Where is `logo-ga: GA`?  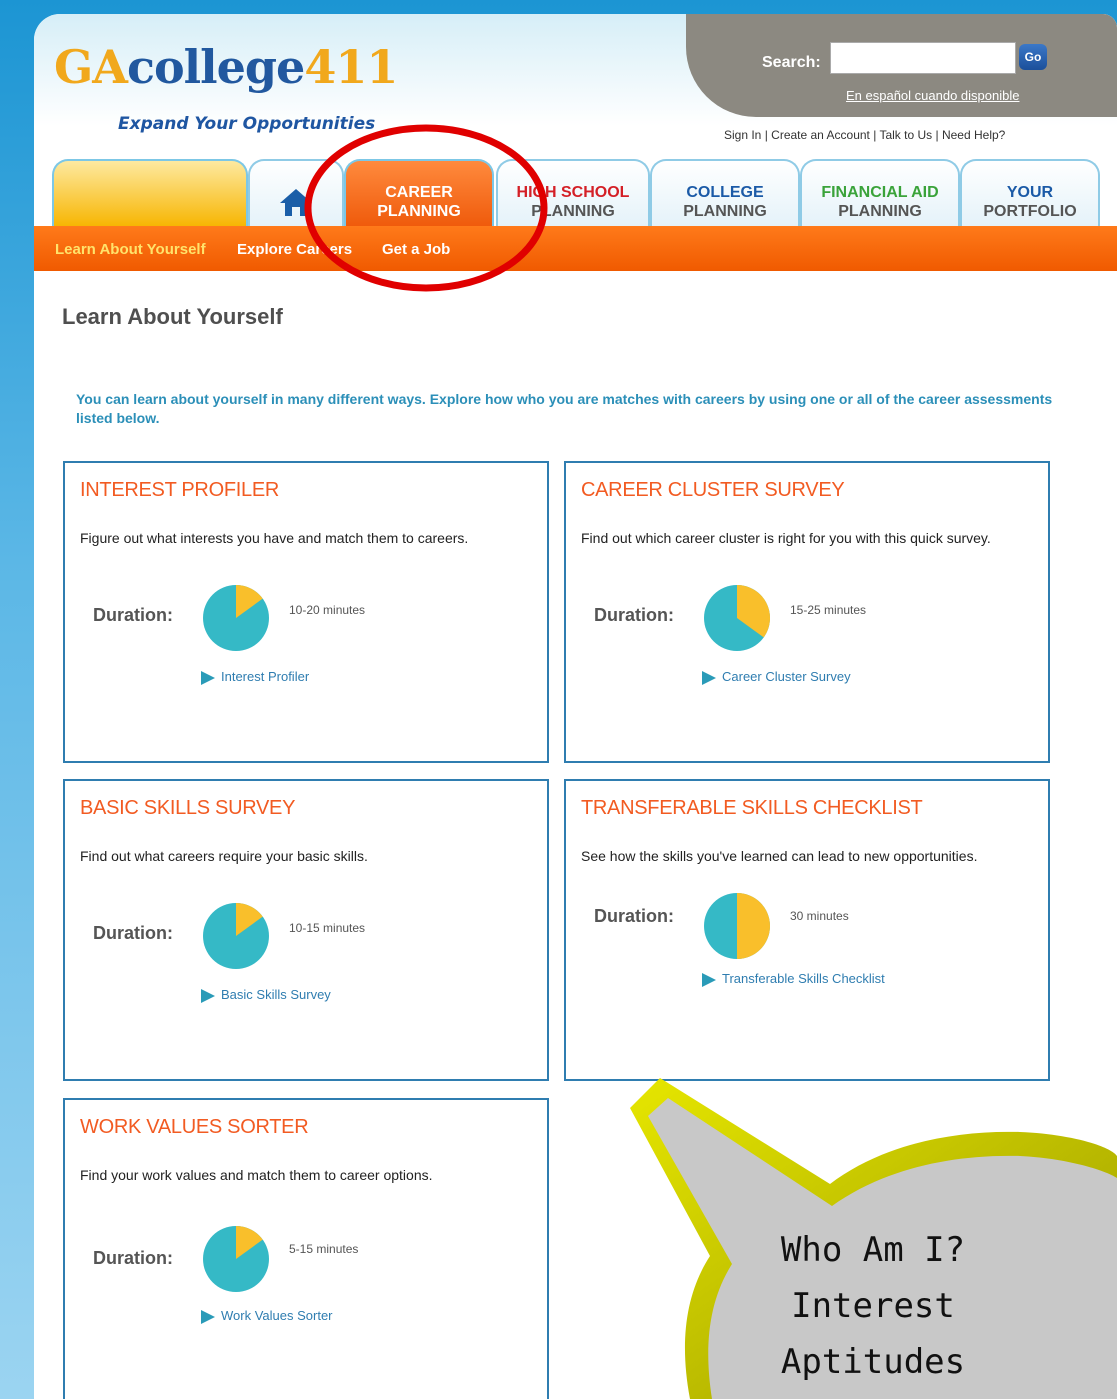
logo-ga: GA is located at coordinates (91, 67).